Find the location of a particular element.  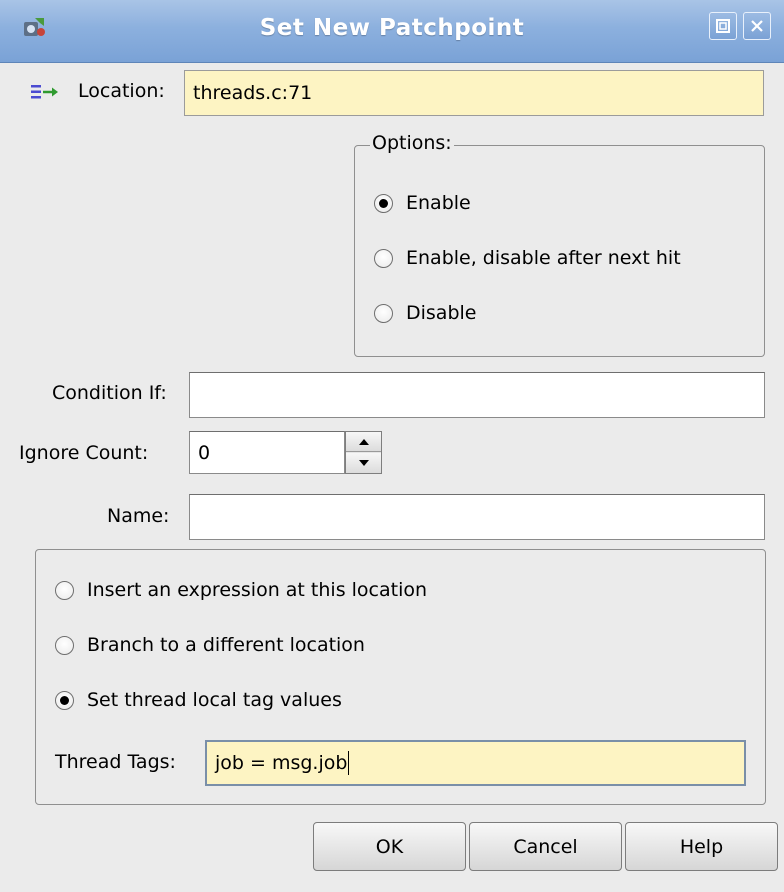

location-value: threads.c:71 is located at coordinates (253, 93).